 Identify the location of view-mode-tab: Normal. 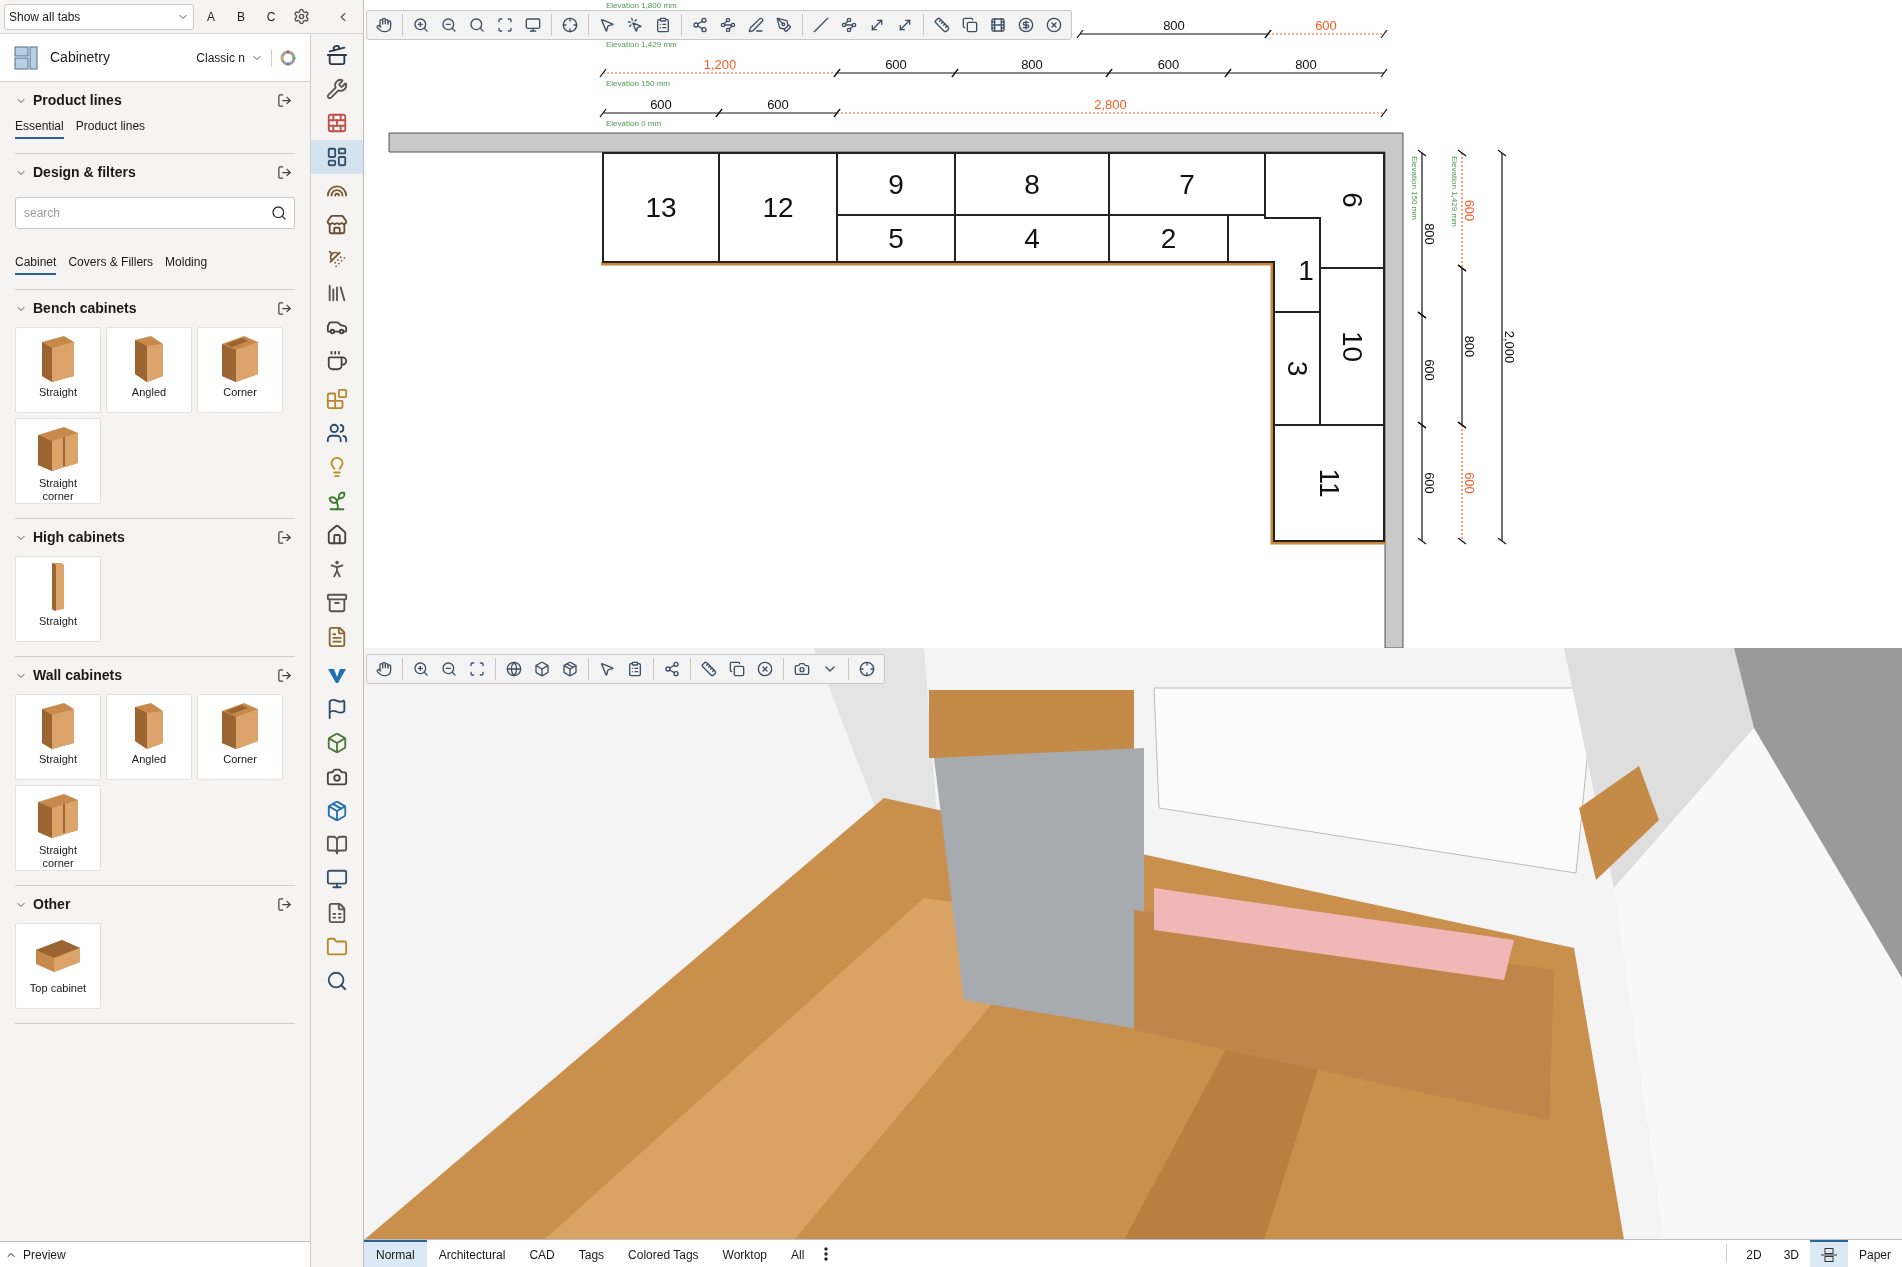
(395, 1253).